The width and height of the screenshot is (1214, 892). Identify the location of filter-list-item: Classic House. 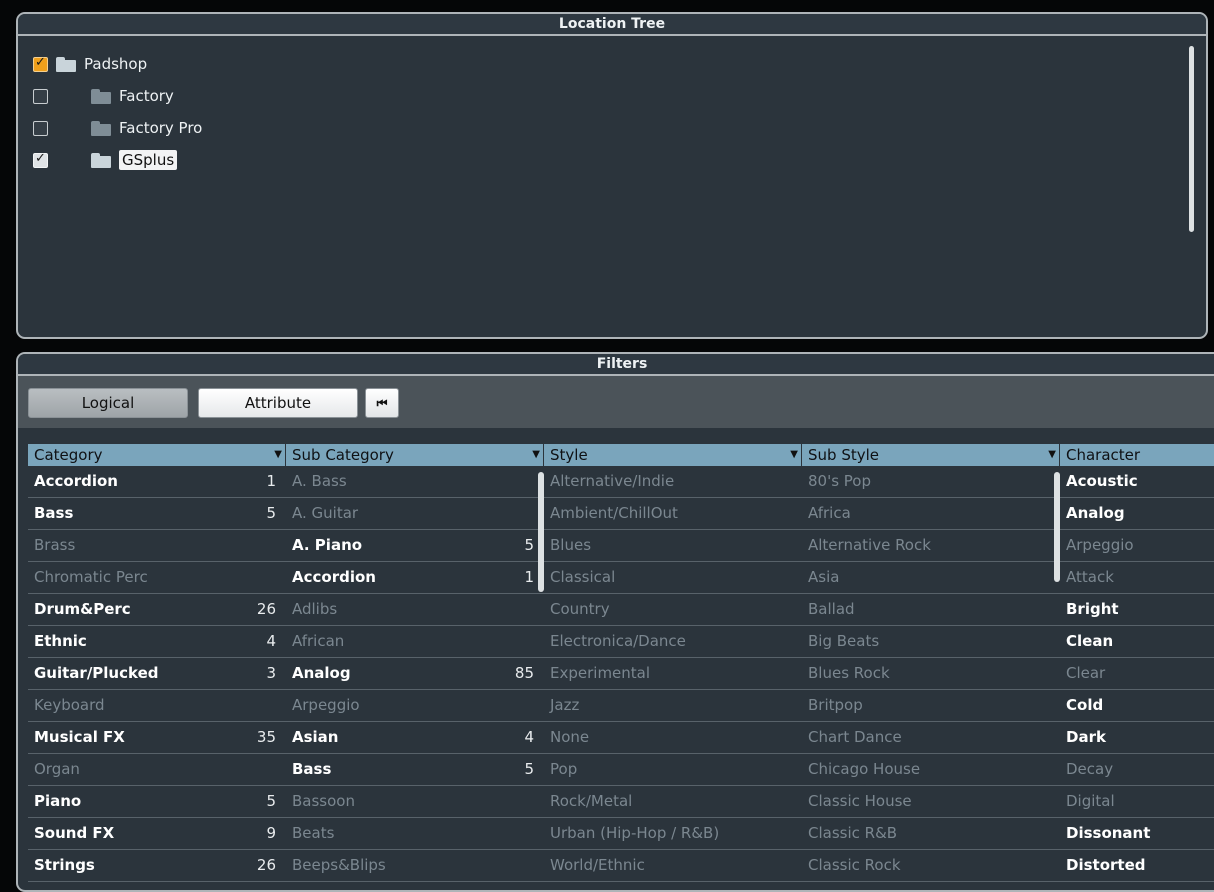
(931, 802).